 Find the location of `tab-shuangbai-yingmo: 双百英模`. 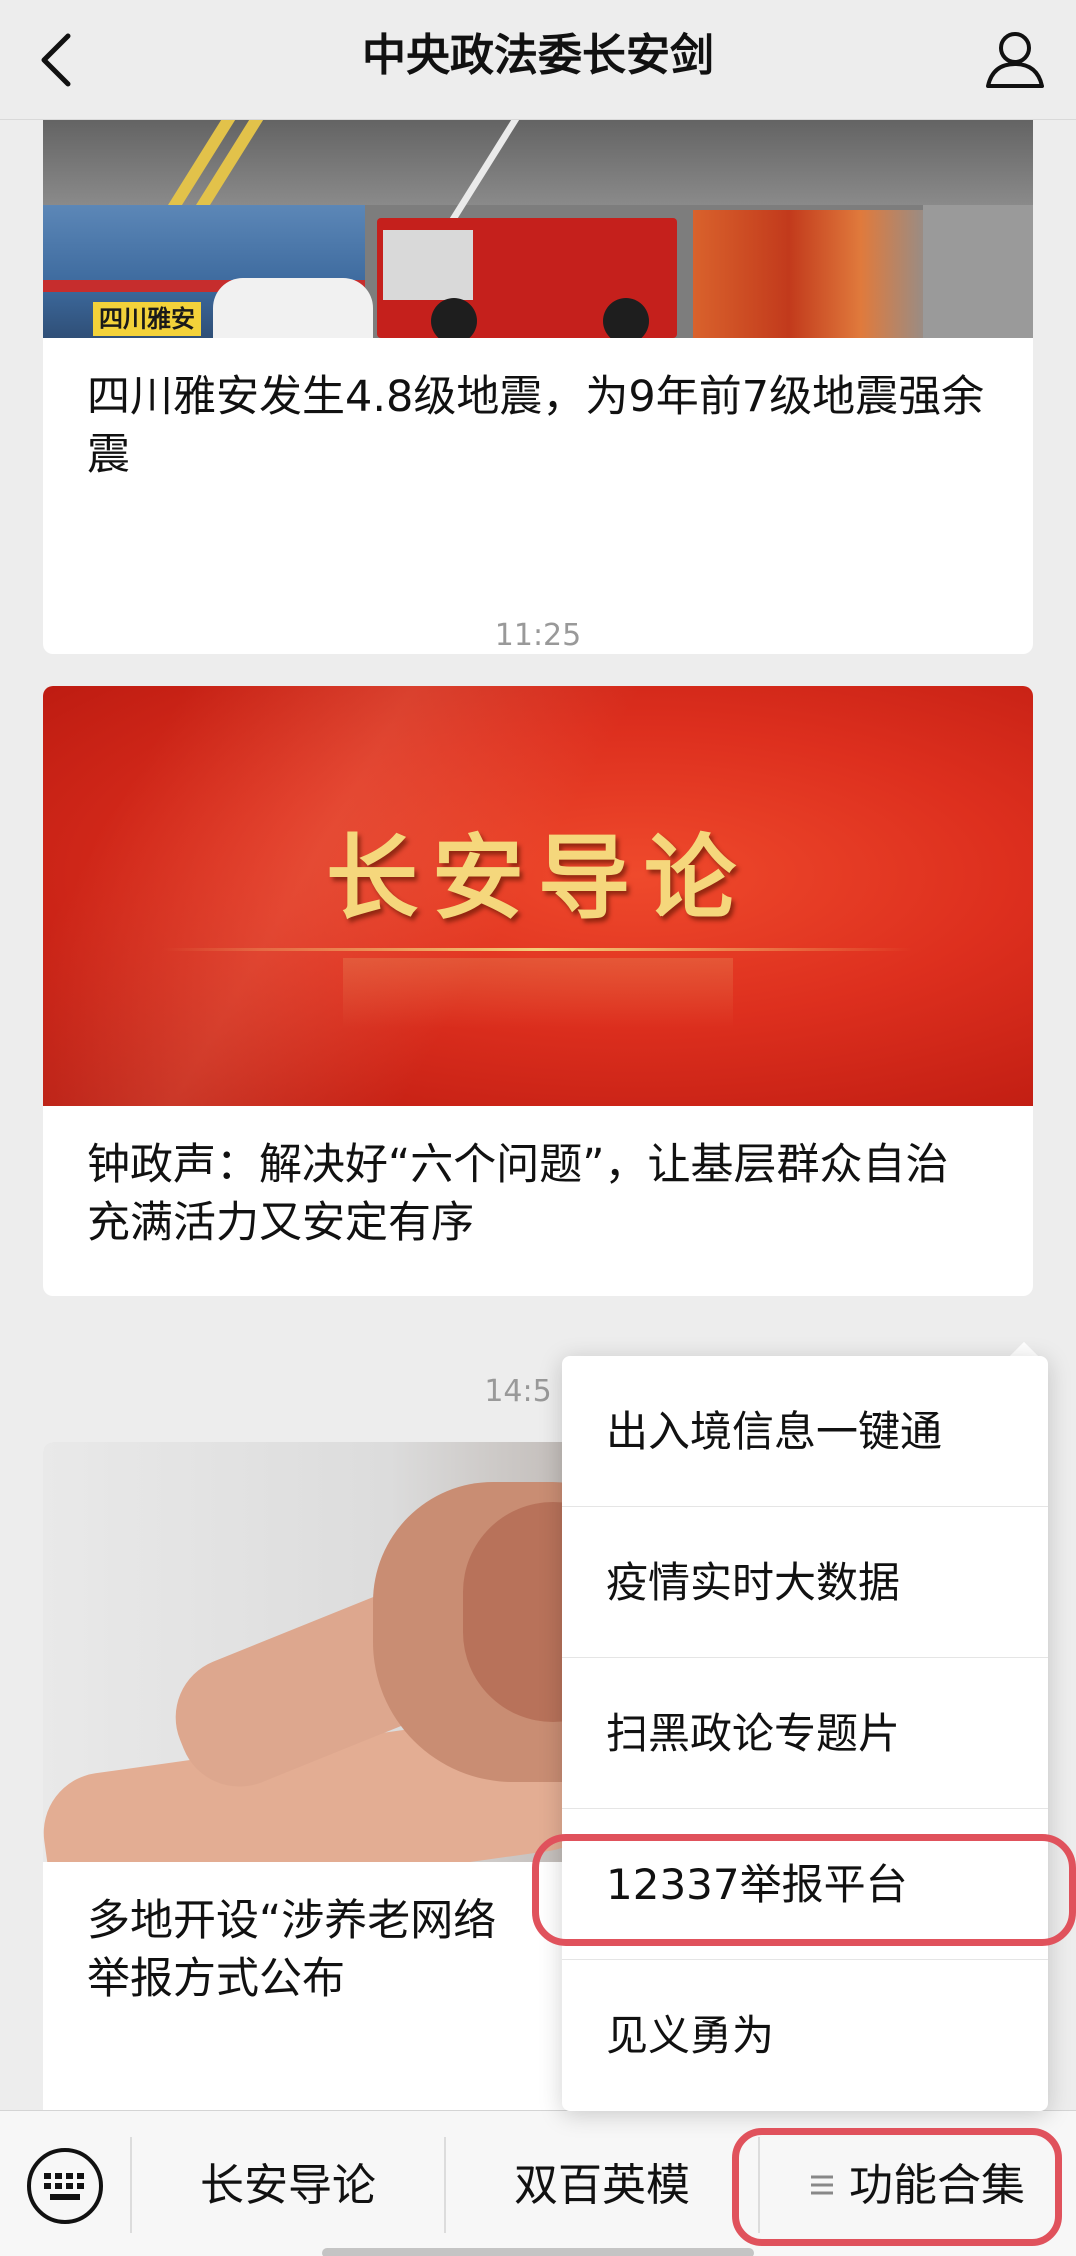

tab-shuangbai-yingmo: 双百英模 is located at coordinates (602, 2183).